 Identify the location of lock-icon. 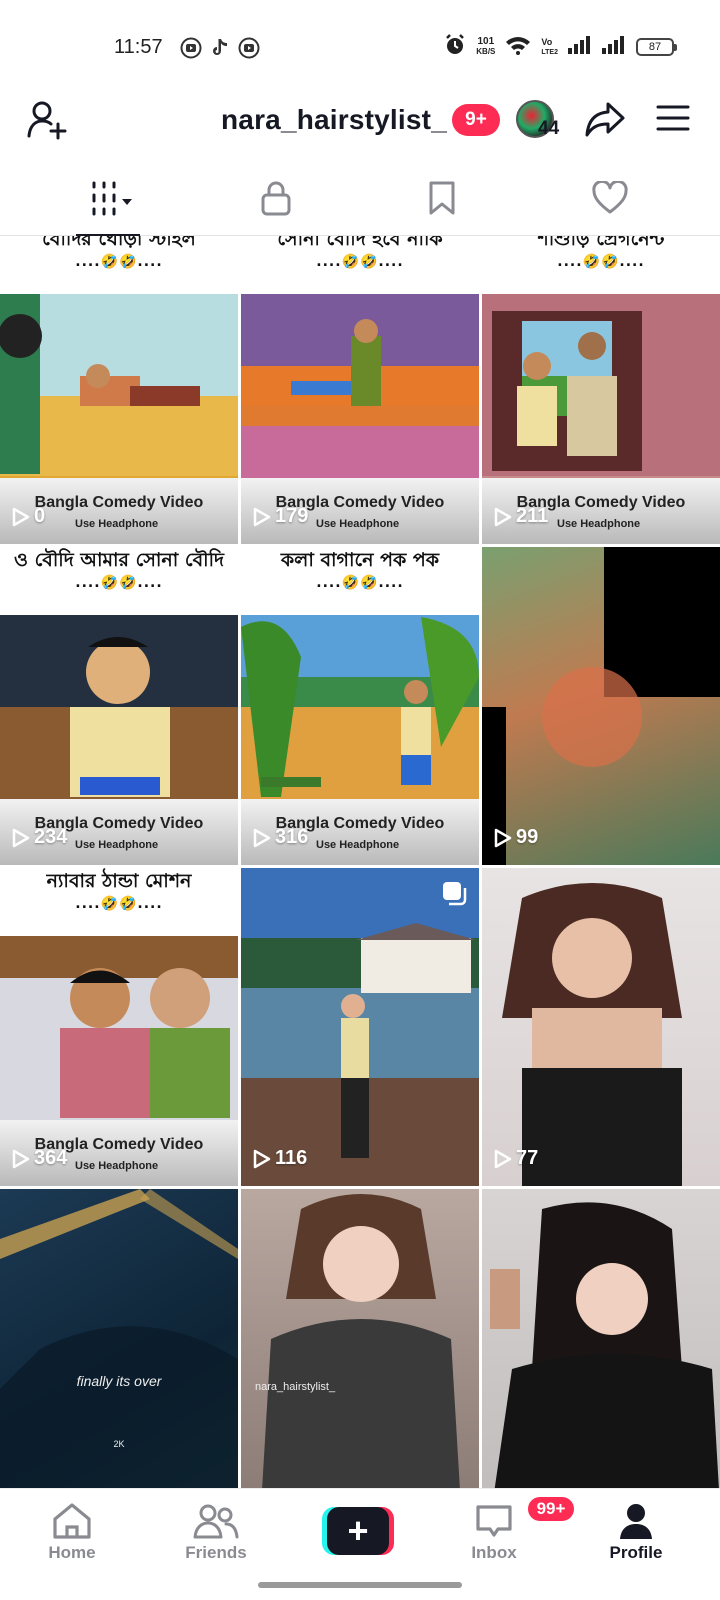
(276, 200).